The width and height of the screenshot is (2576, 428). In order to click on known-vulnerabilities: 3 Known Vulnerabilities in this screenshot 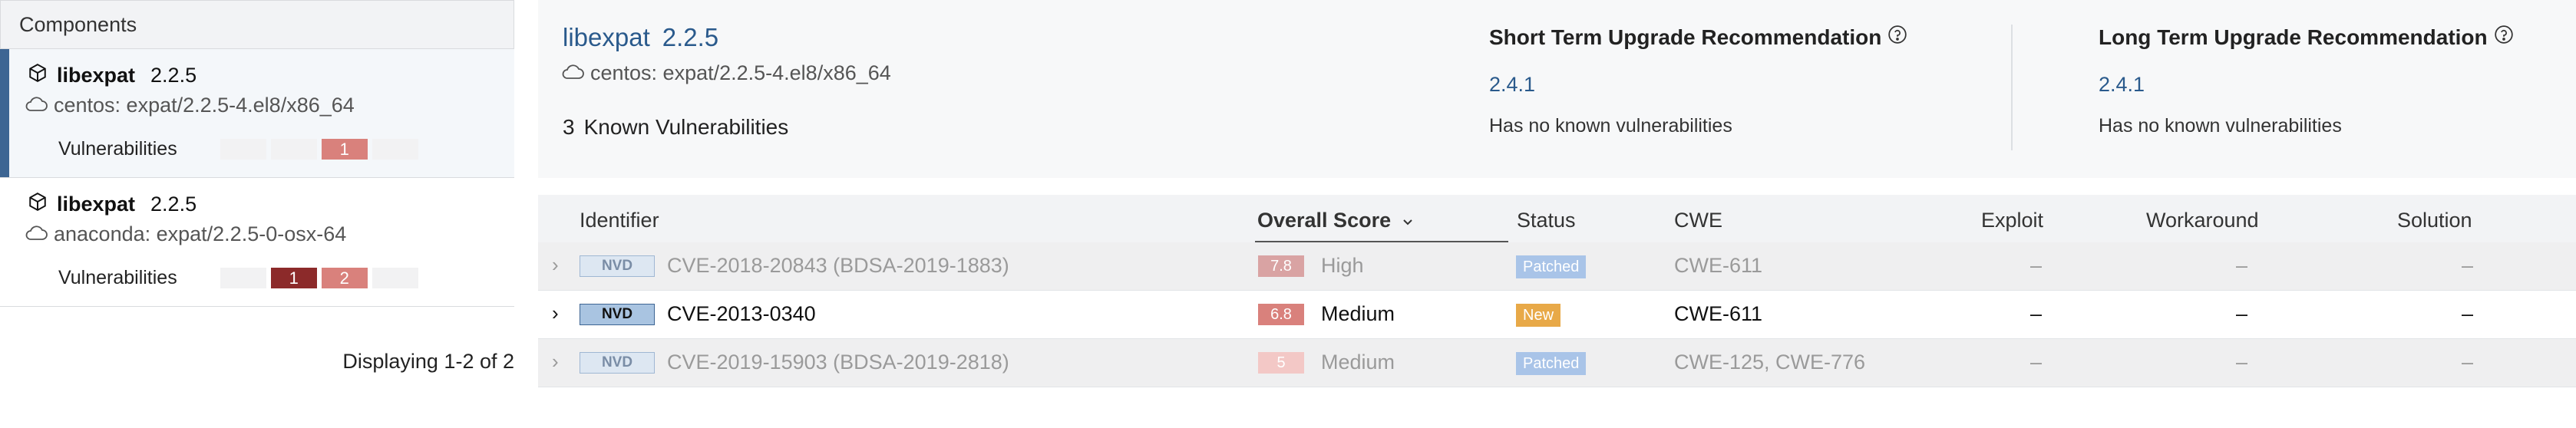, I will do `click(675, 128)`.